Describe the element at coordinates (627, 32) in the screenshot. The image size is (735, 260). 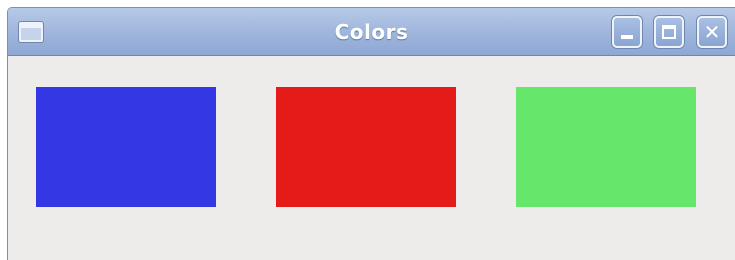
I see `minimize-button` at that location.